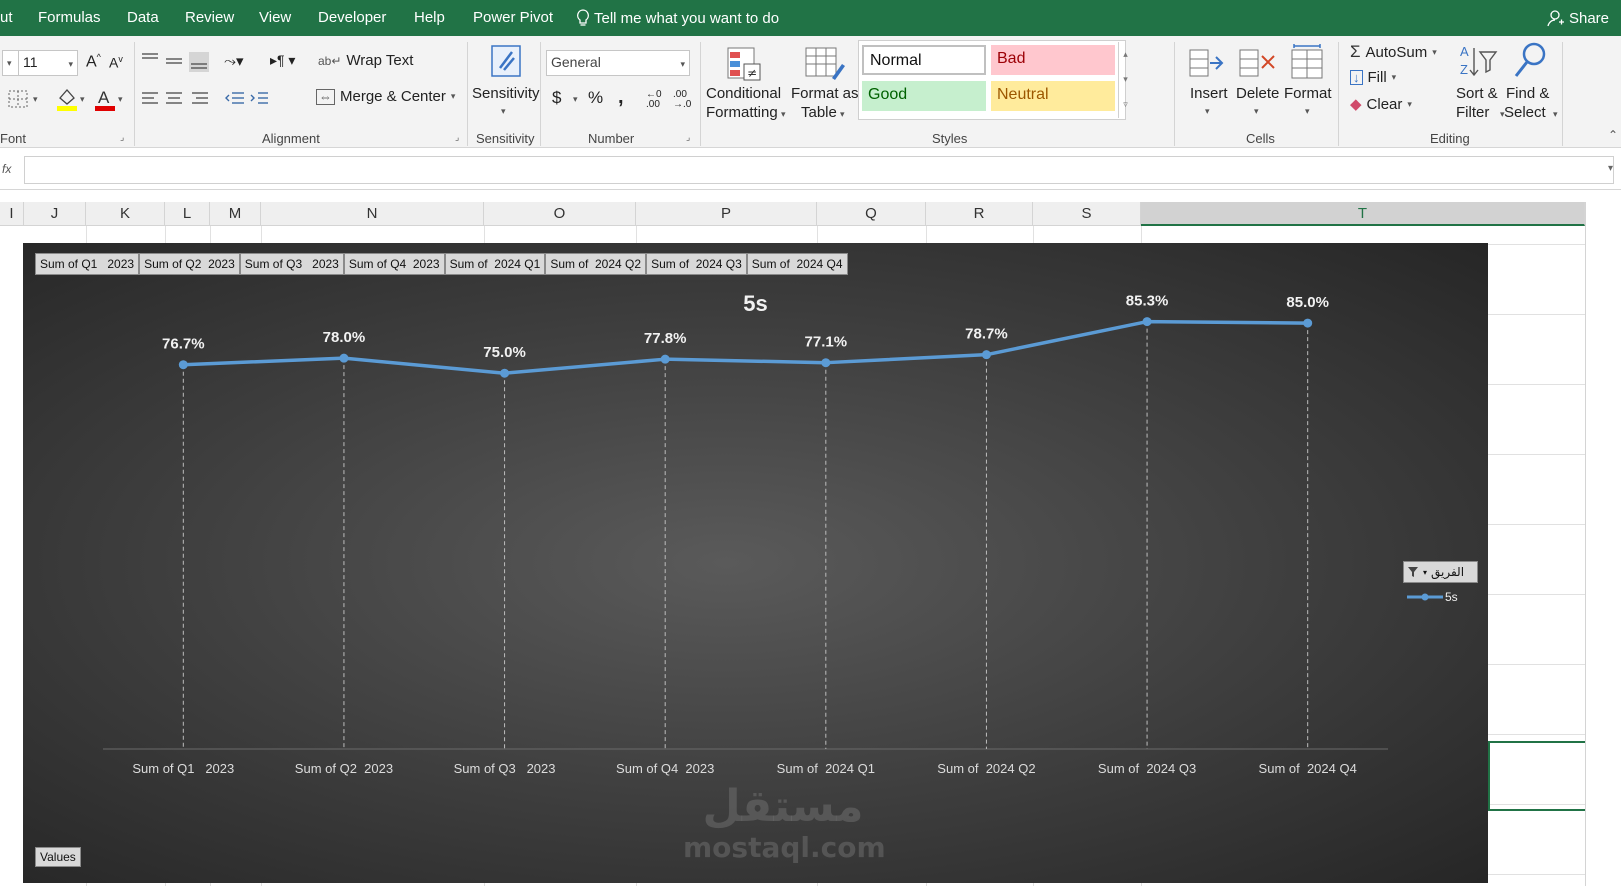 The image size is (1621, 886). What do you see at coordinates (1087, 214) in the screenshot?
I see `column-header: S` at bounding box center [1087, 214].